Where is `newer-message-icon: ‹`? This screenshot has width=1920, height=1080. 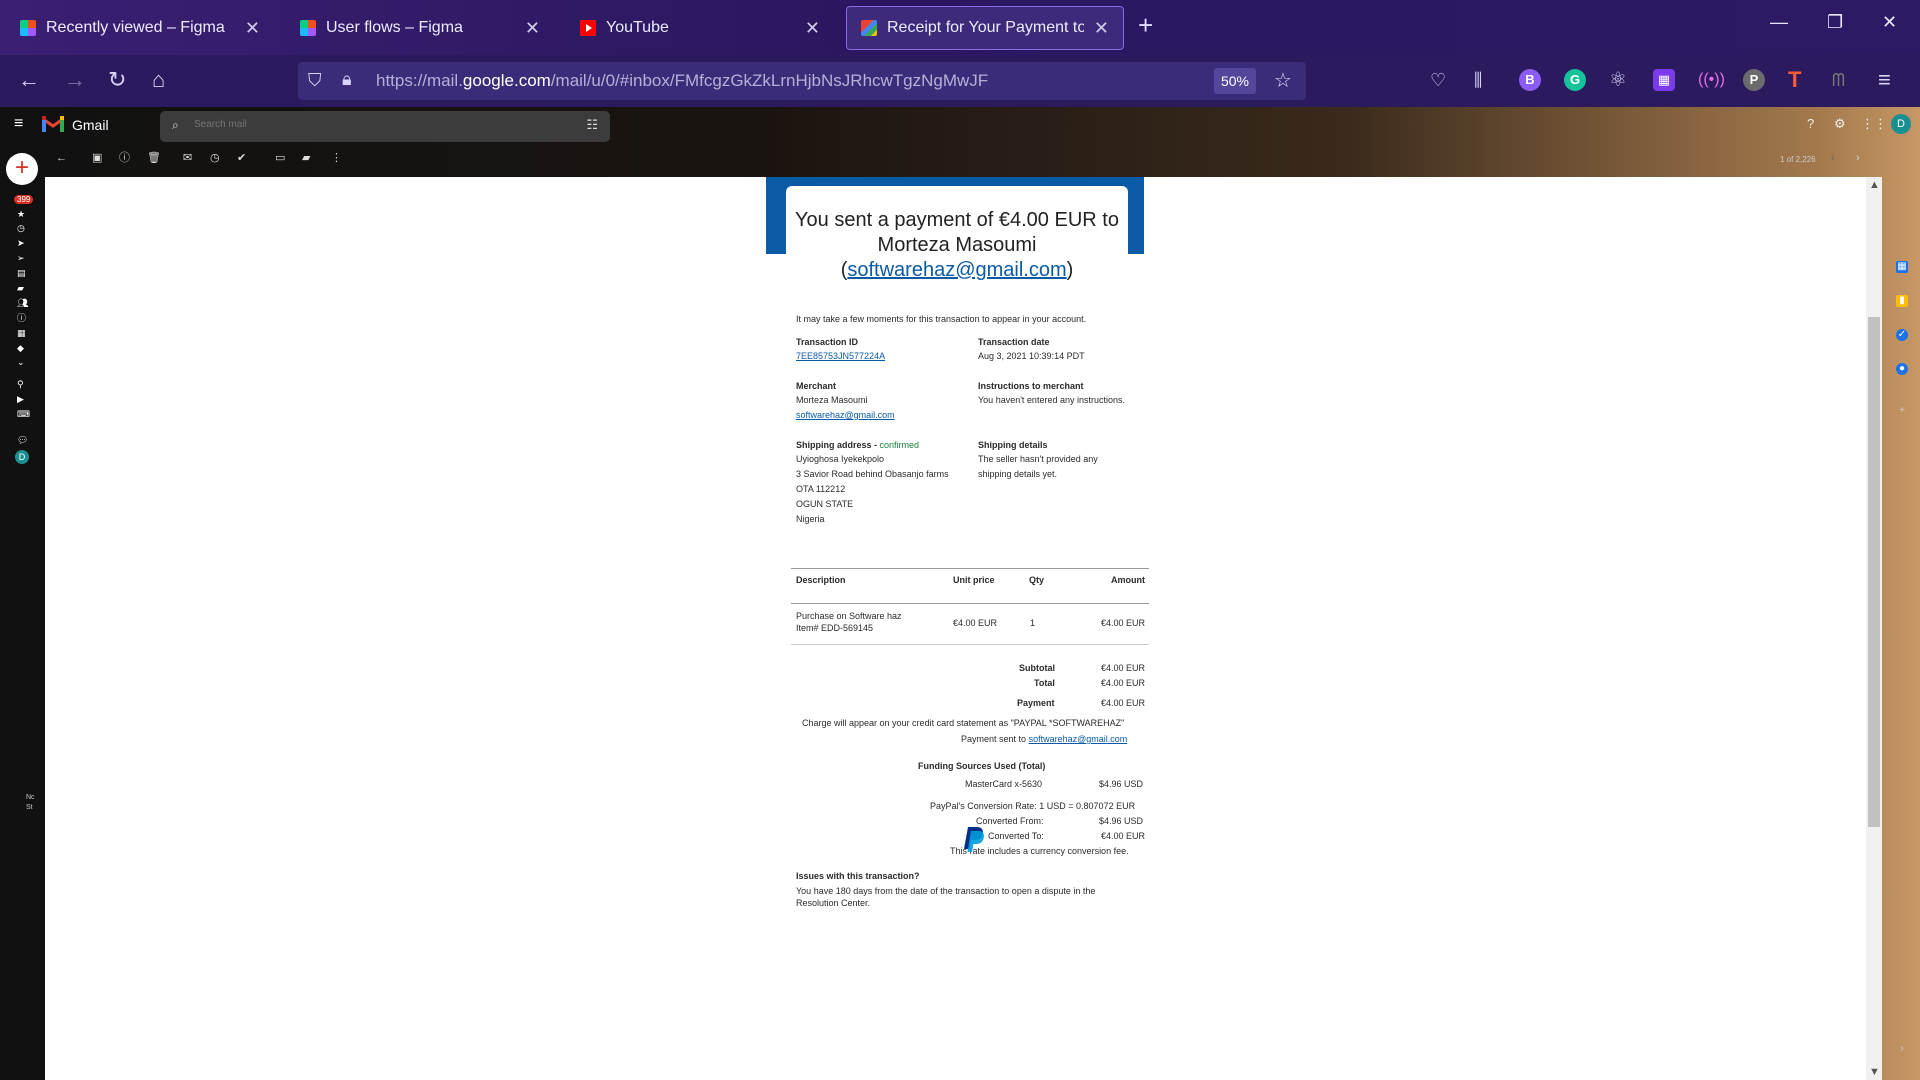
newer-message-icon: ‹ is located at coordinates (1833, 158).